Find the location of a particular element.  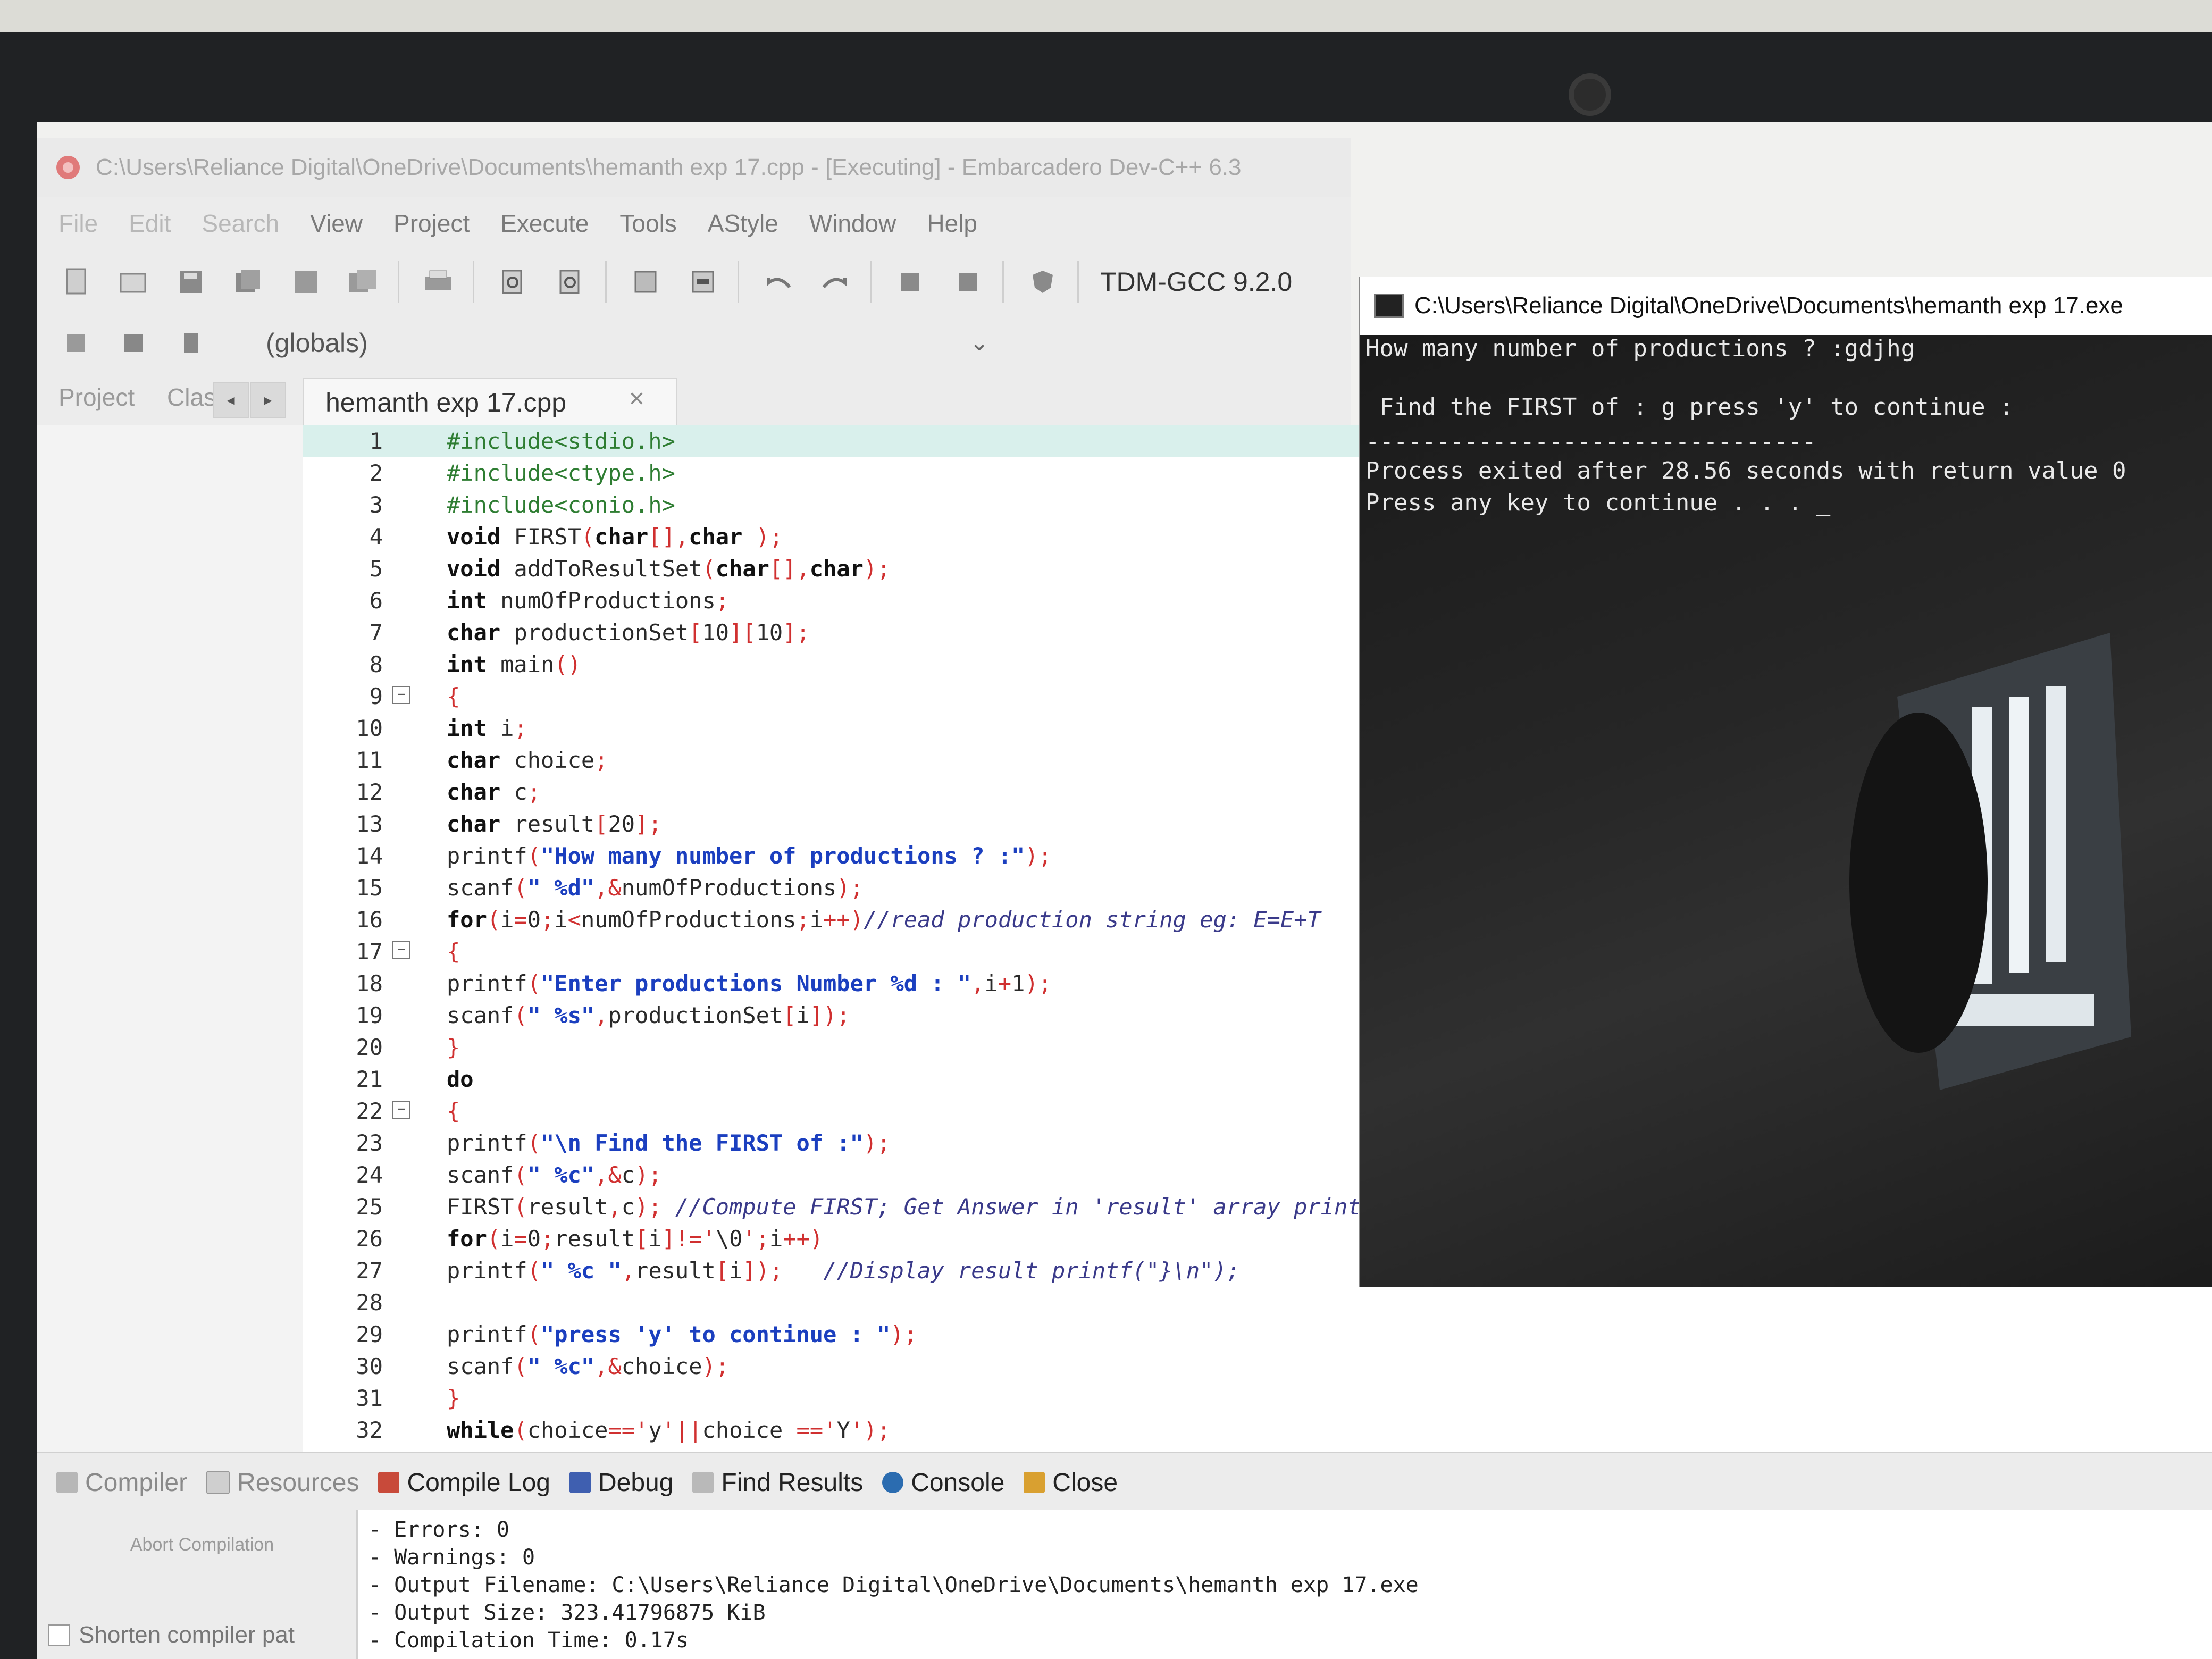

code-line: 30 scanf(" %c",&choice); is located at coordinates (1257, 1366).